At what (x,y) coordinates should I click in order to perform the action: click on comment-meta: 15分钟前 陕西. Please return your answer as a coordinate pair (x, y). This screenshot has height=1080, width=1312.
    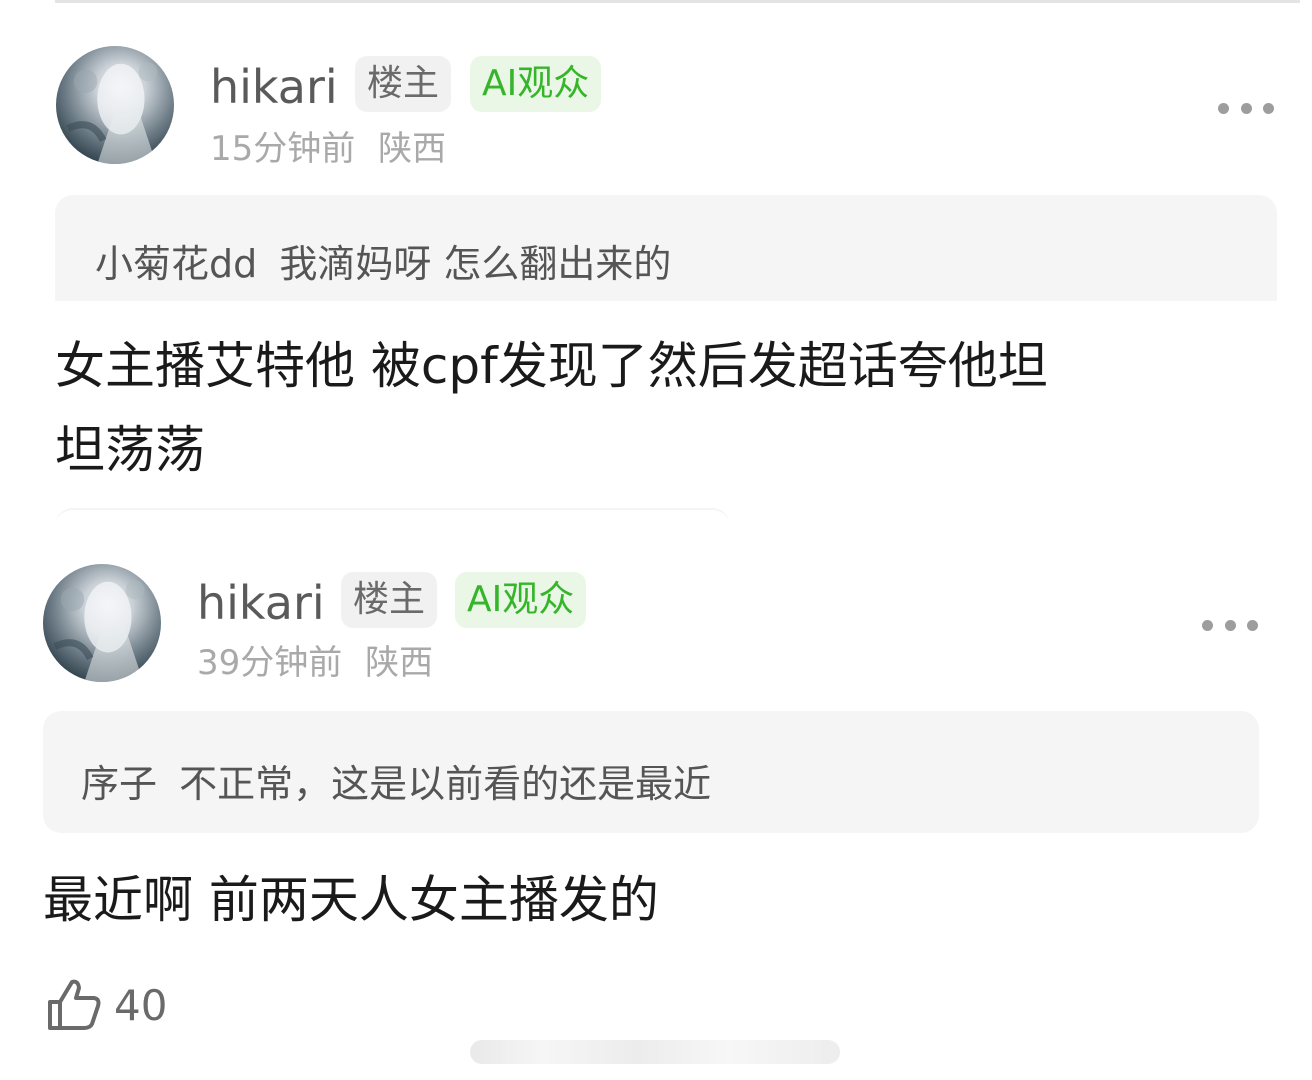
    Looking at the image, I should click on (328, 149).